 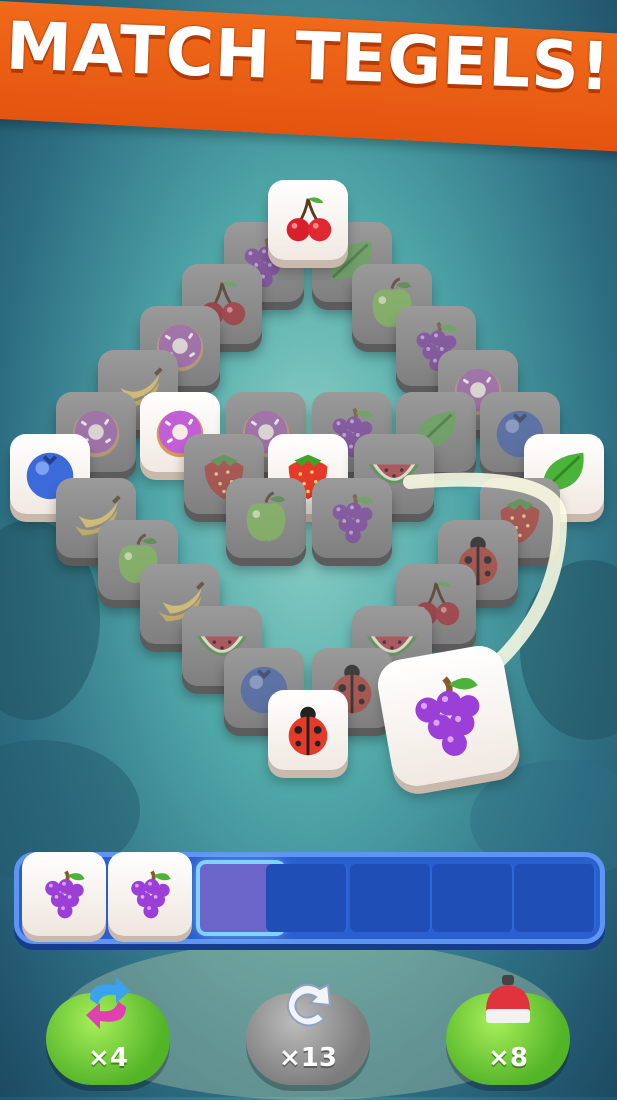 What do you see at coordinates (508, 1058) in the screenshot?
I see `magnet-count: ×8` at bounding box center [508, 1058].